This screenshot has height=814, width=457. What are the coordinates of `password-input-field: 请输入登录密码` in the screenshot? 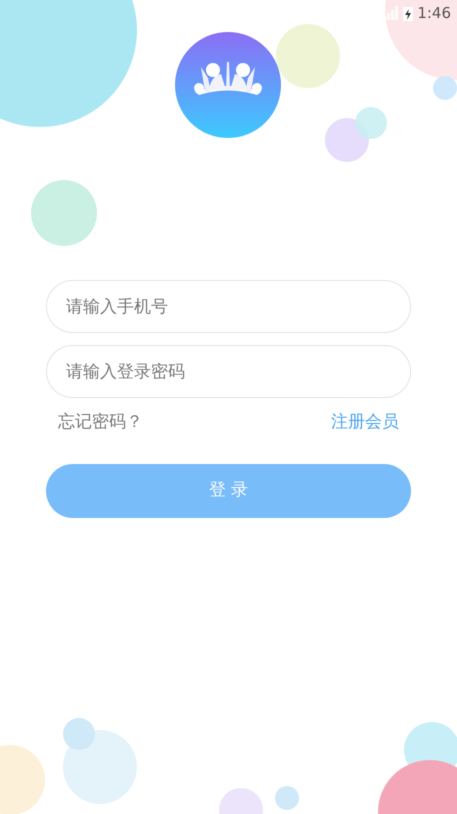 It's located at (228, 371).